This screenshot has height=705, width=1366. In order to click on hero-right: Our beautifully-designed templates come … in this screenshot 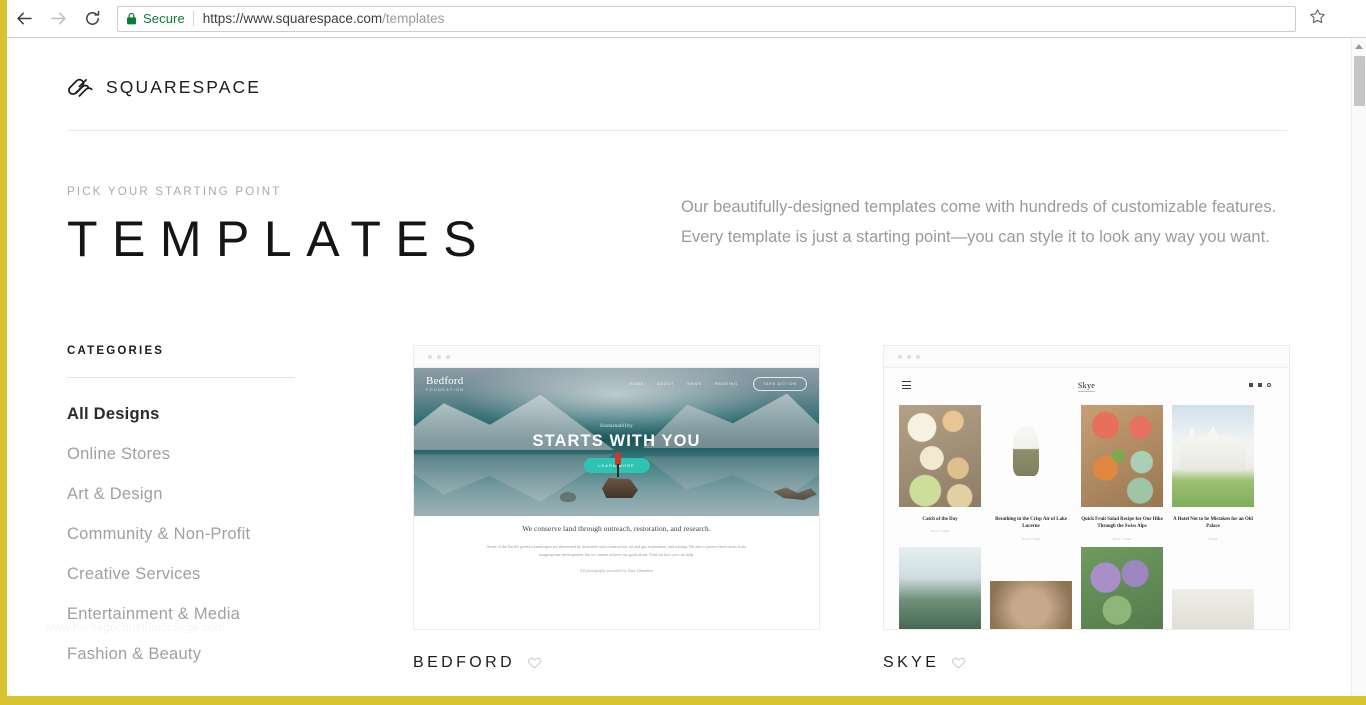, I will do `click(981, 226)`.